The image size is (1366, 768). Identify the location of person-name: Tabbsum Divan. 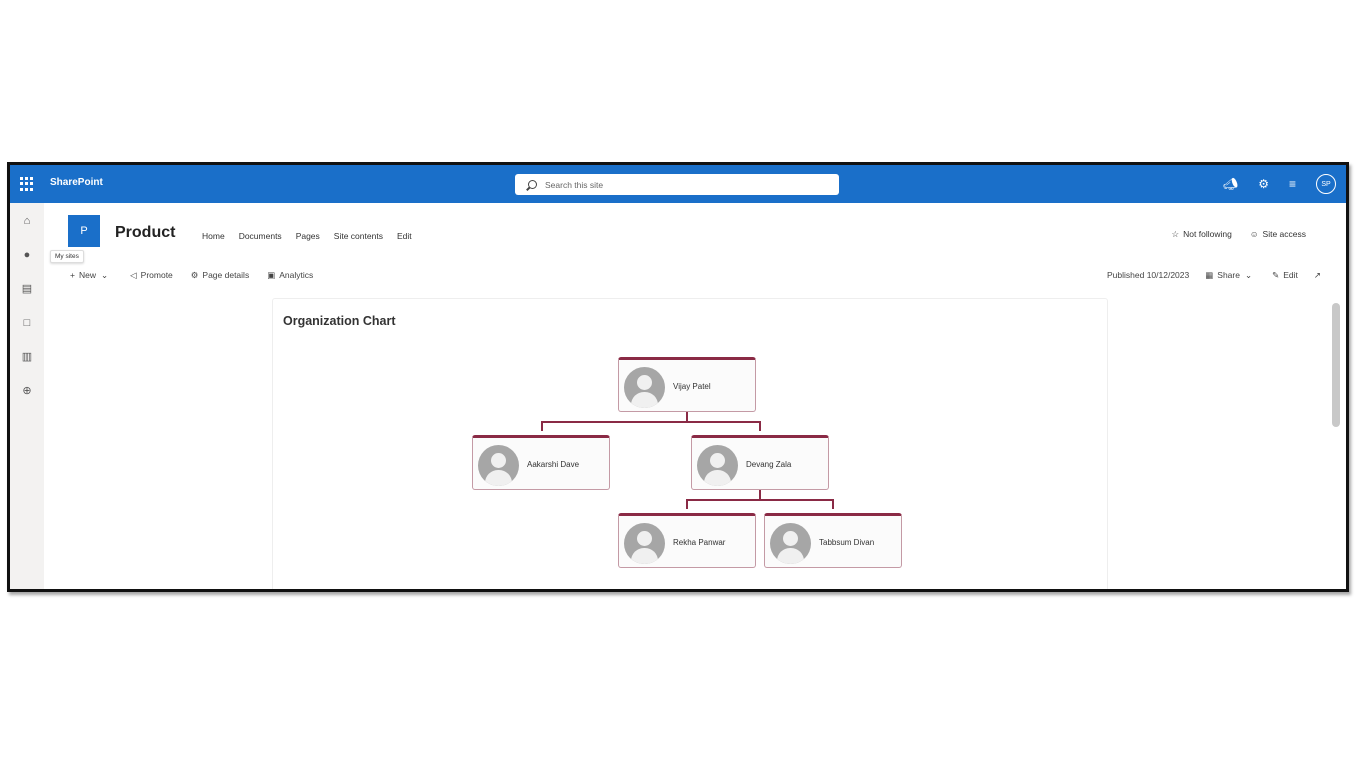
(847, 542).